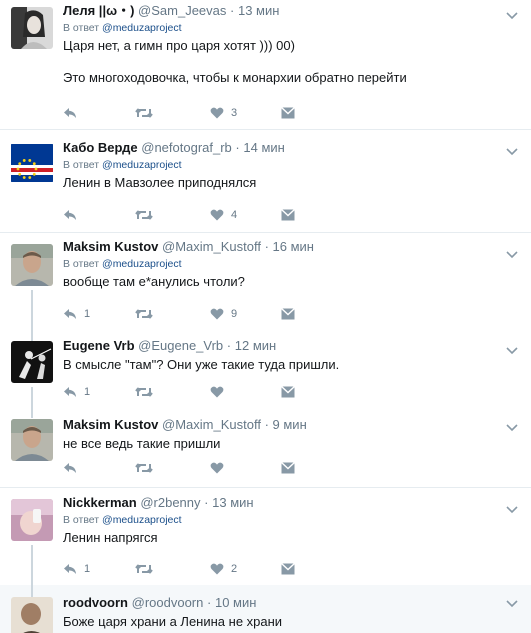  What do you see at coordinates (282, 264) in the screenshot?
I see `reply-context: В ответ @meduzaproject` at bounding box center [282, 264].